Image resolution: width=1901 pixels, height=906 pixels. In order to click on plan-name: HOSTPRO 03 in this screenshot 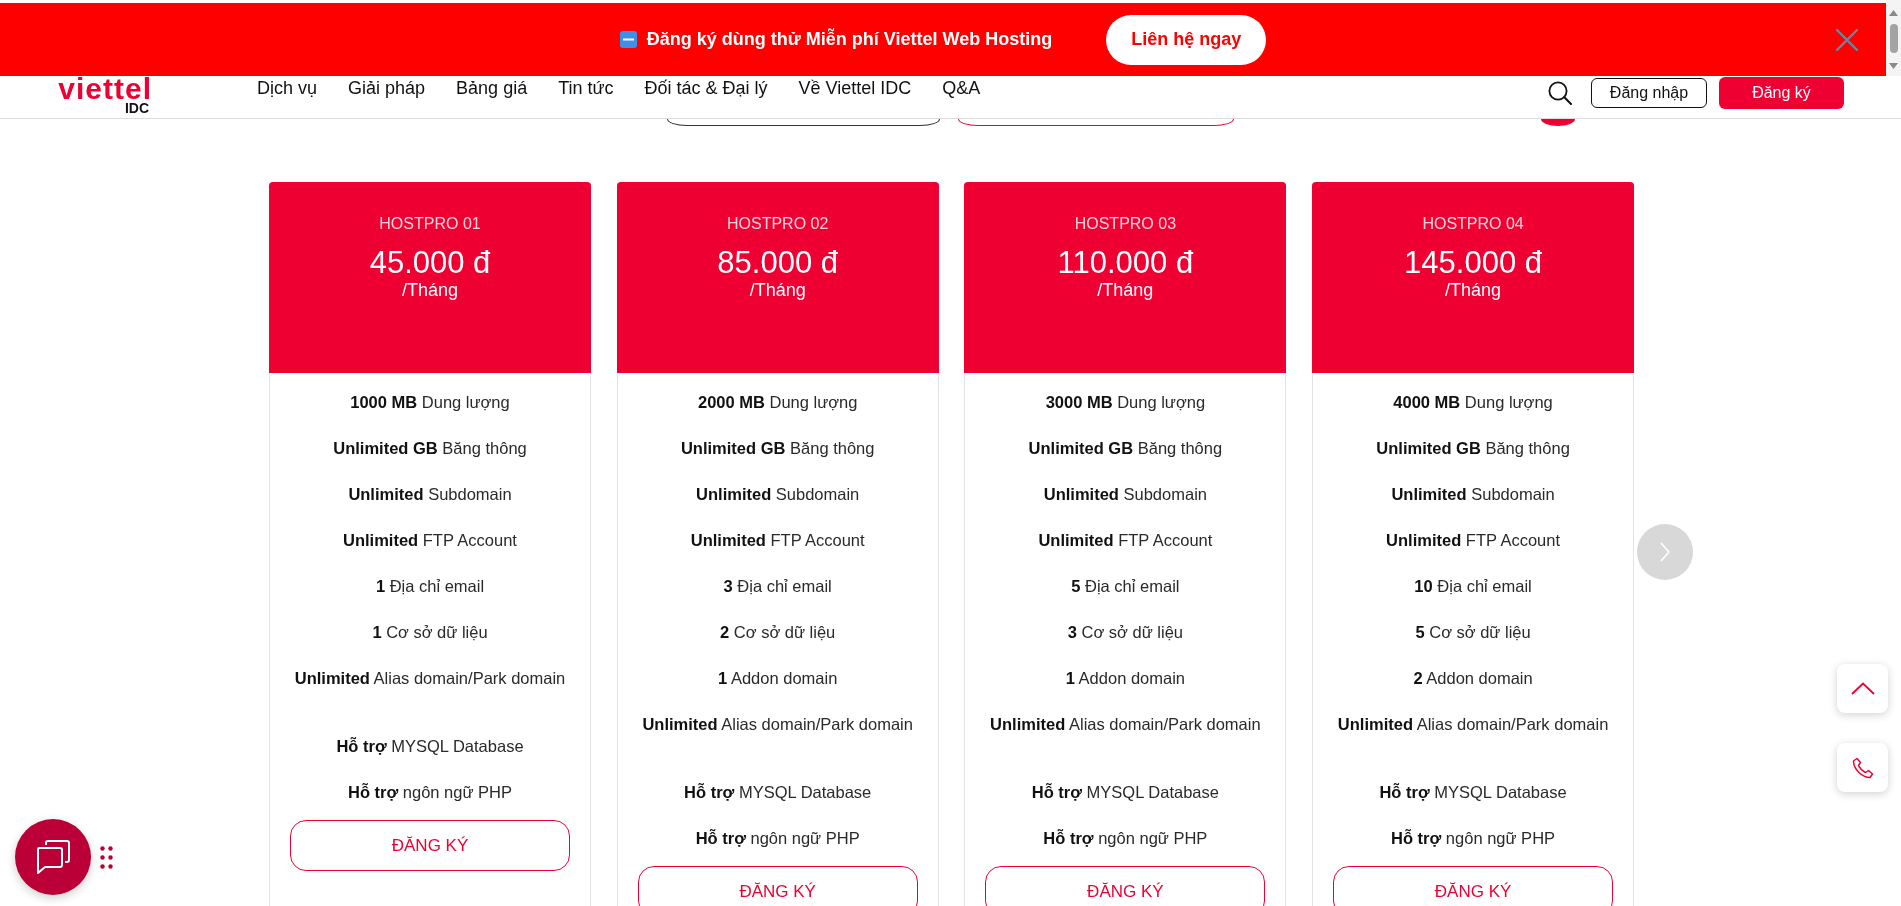, I will do `click(1125, 224)`.